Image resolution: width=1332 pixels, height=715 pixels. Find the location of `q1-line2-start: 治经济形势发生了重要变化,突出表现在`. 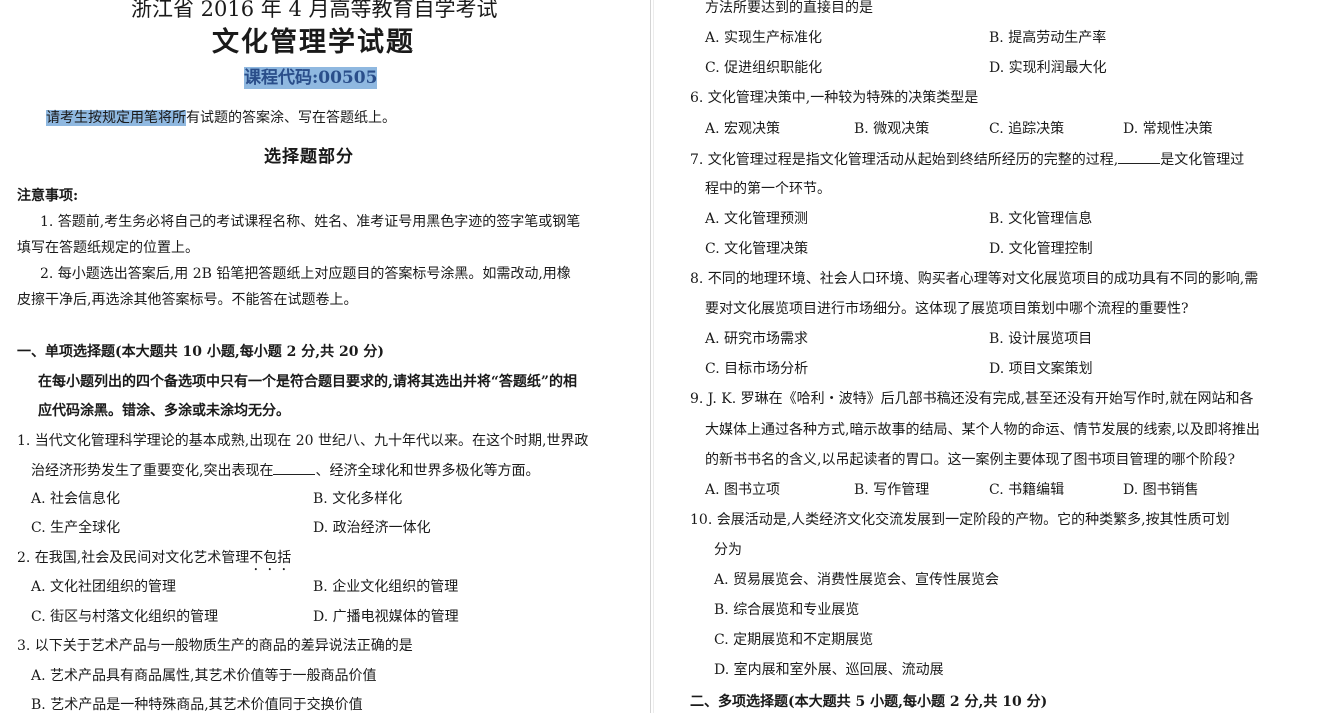

q1-line2-start: 治经济形势发生了重要变化,突出表现在 is located at coordinates (152, 471).